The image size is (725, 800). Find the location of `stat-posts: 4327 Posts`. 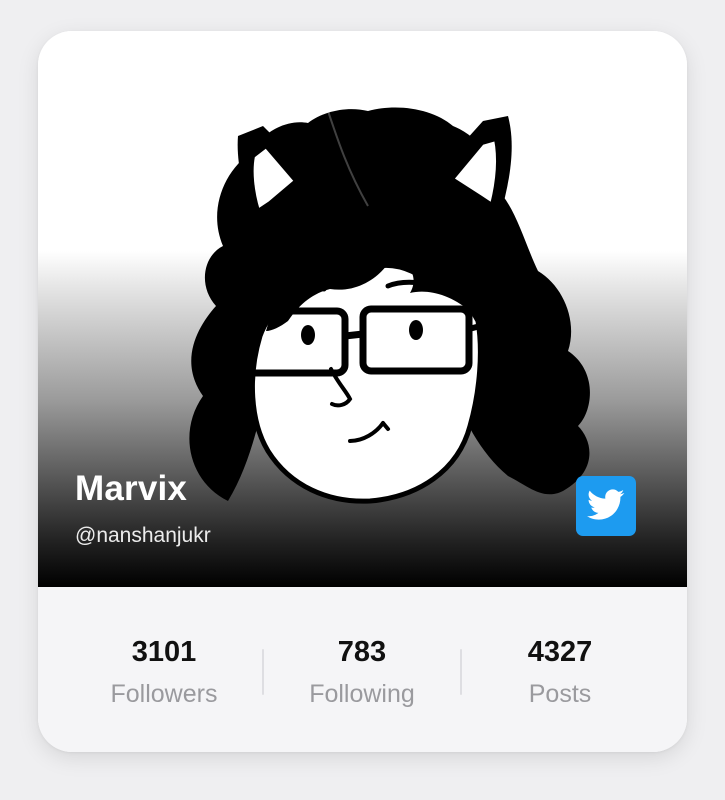

stat-posts: 4327 Posts is located at coordinates (560, 672).